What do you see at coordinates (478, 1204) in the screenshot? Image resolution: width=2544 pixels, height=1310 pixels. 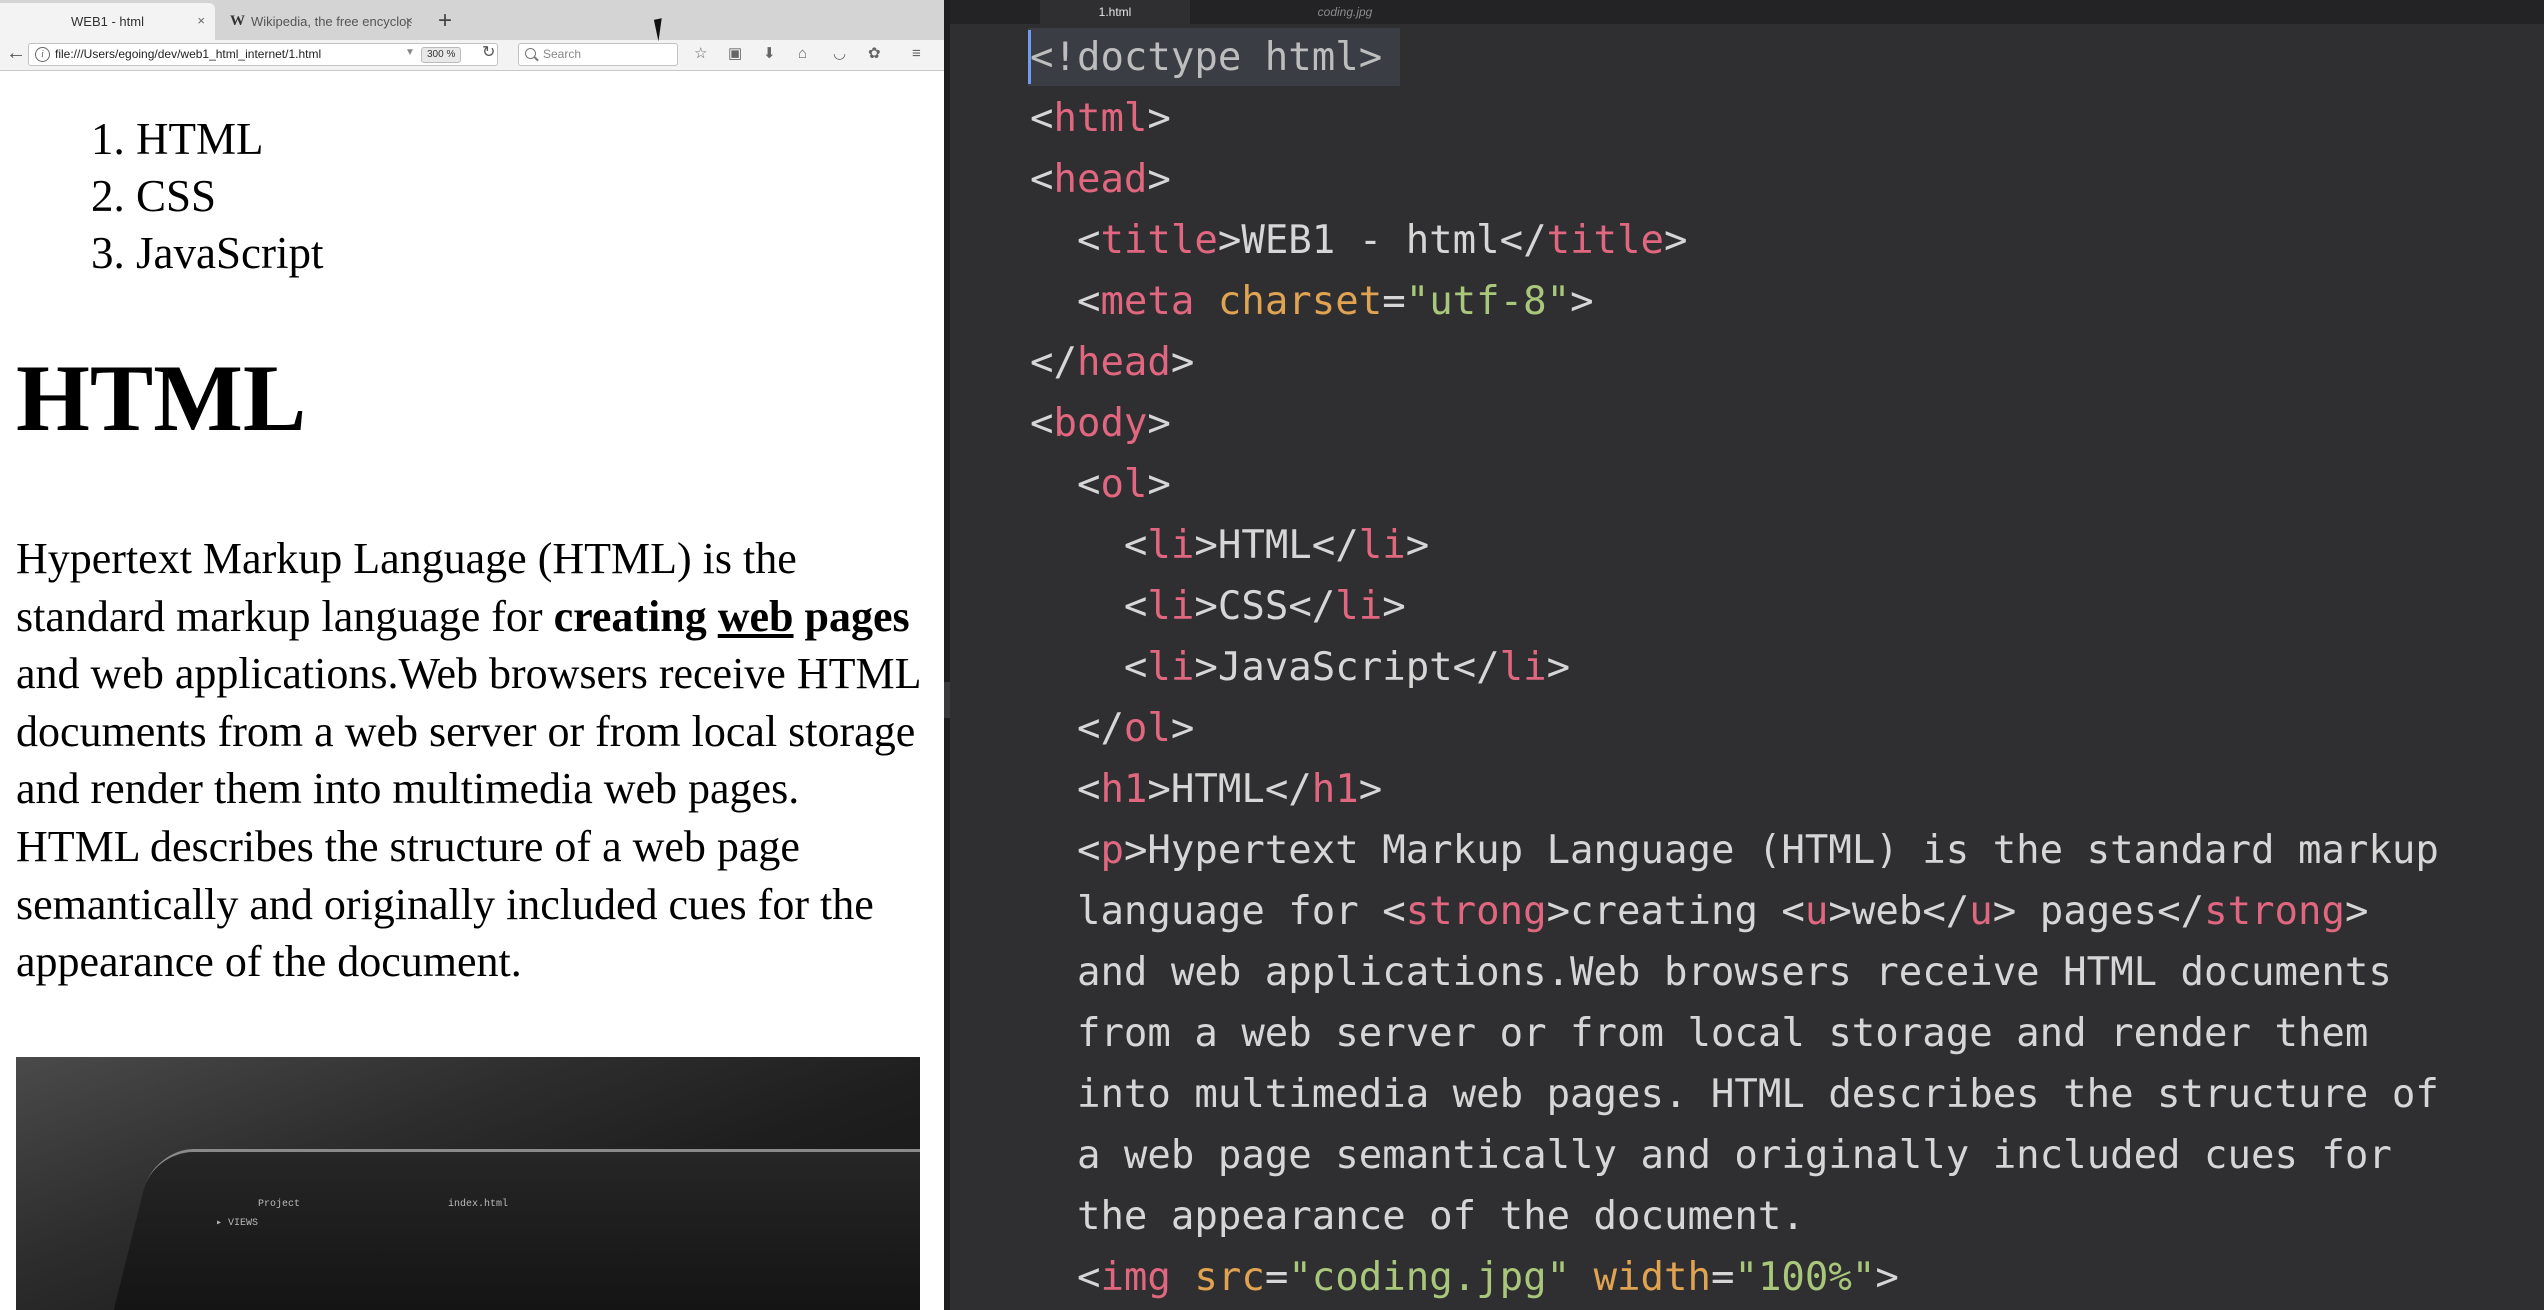 I see `image-text: index.html` at bounding box center [478, 1204].